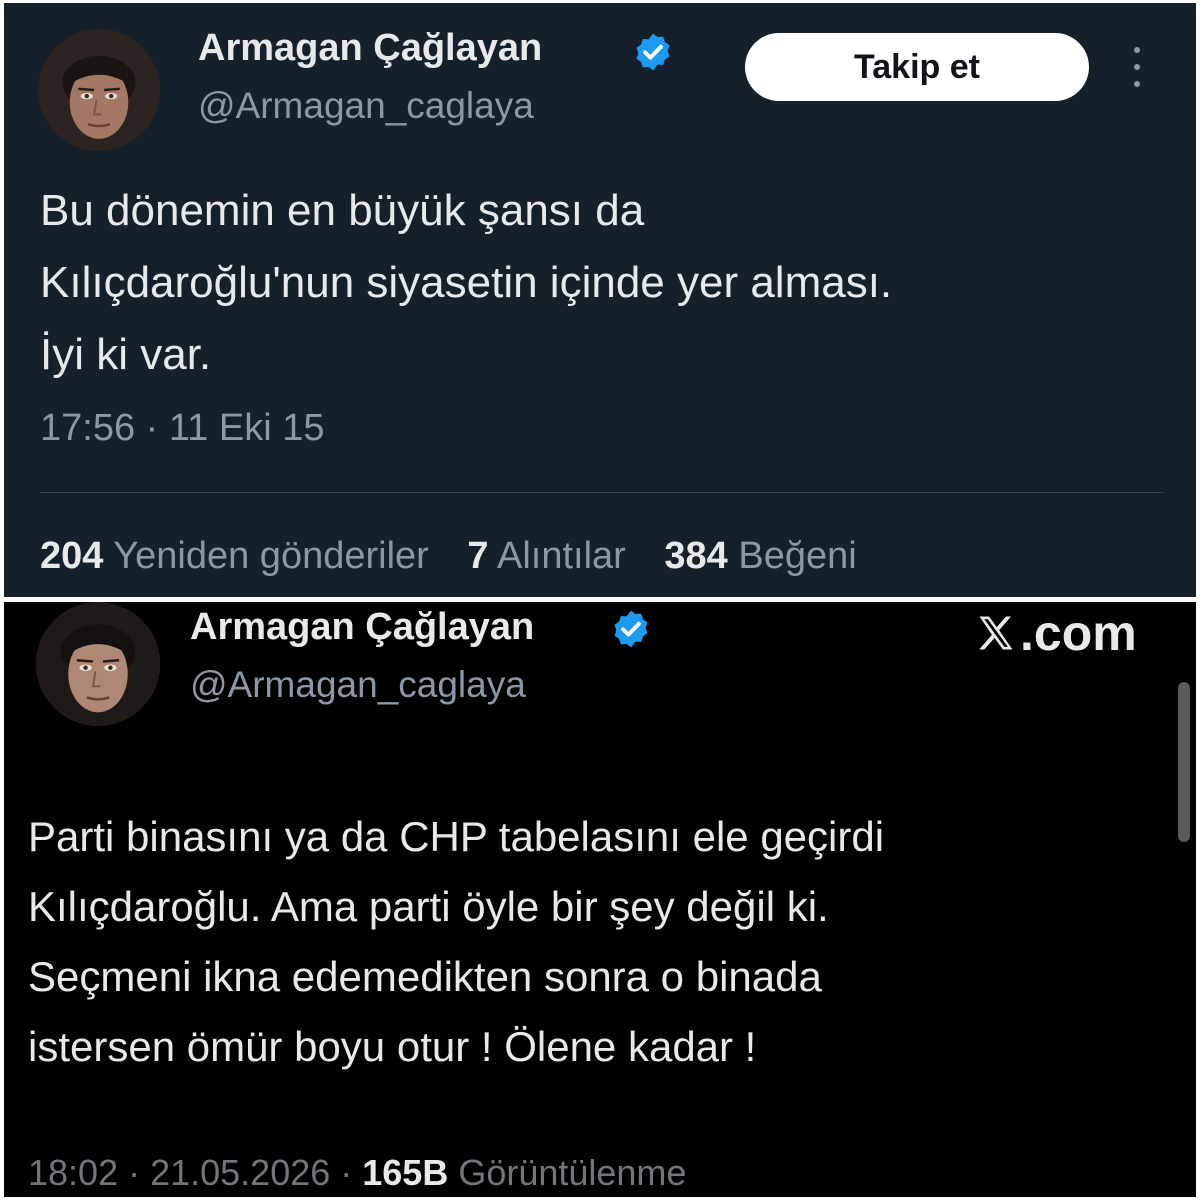 The height and width of the screenshot is (1200, 1200). What do you see at coordinates (478, 556) in the screenshot?
I see `quotes-count: 7` at bounding box center [478, 556].